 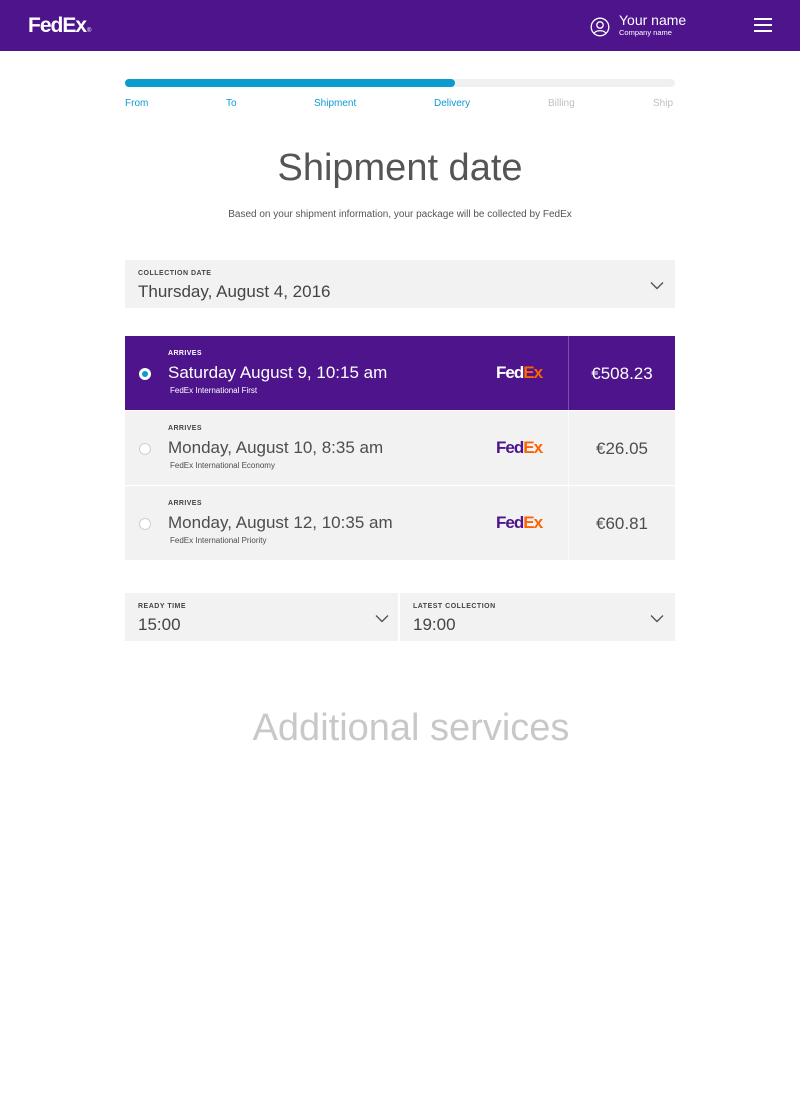 I want to click on collection-date-value: Thursday, August 4, 2016, so click(x=234, y=291).